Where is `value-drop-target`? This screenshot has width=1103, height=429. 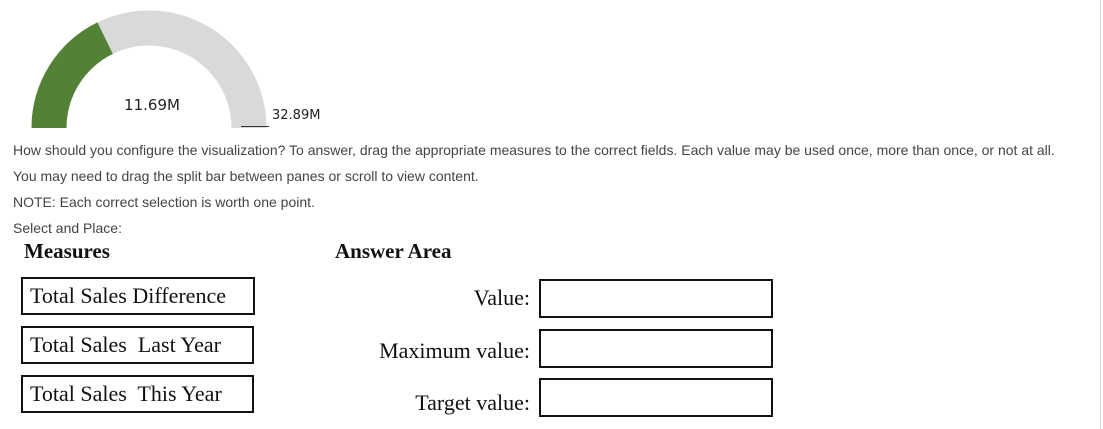
value-drop-target is located at coordinates (656, 298).